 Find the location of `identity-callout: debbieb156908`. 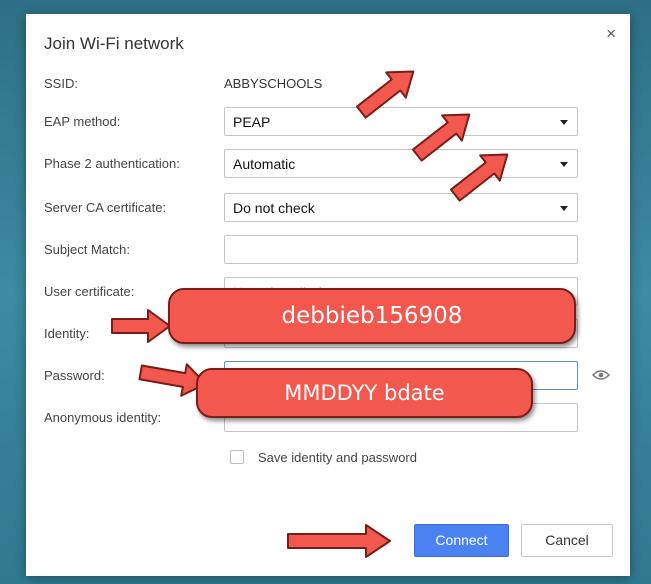

identity-callout: debbieb156908 is located at coordinates (372, 316).